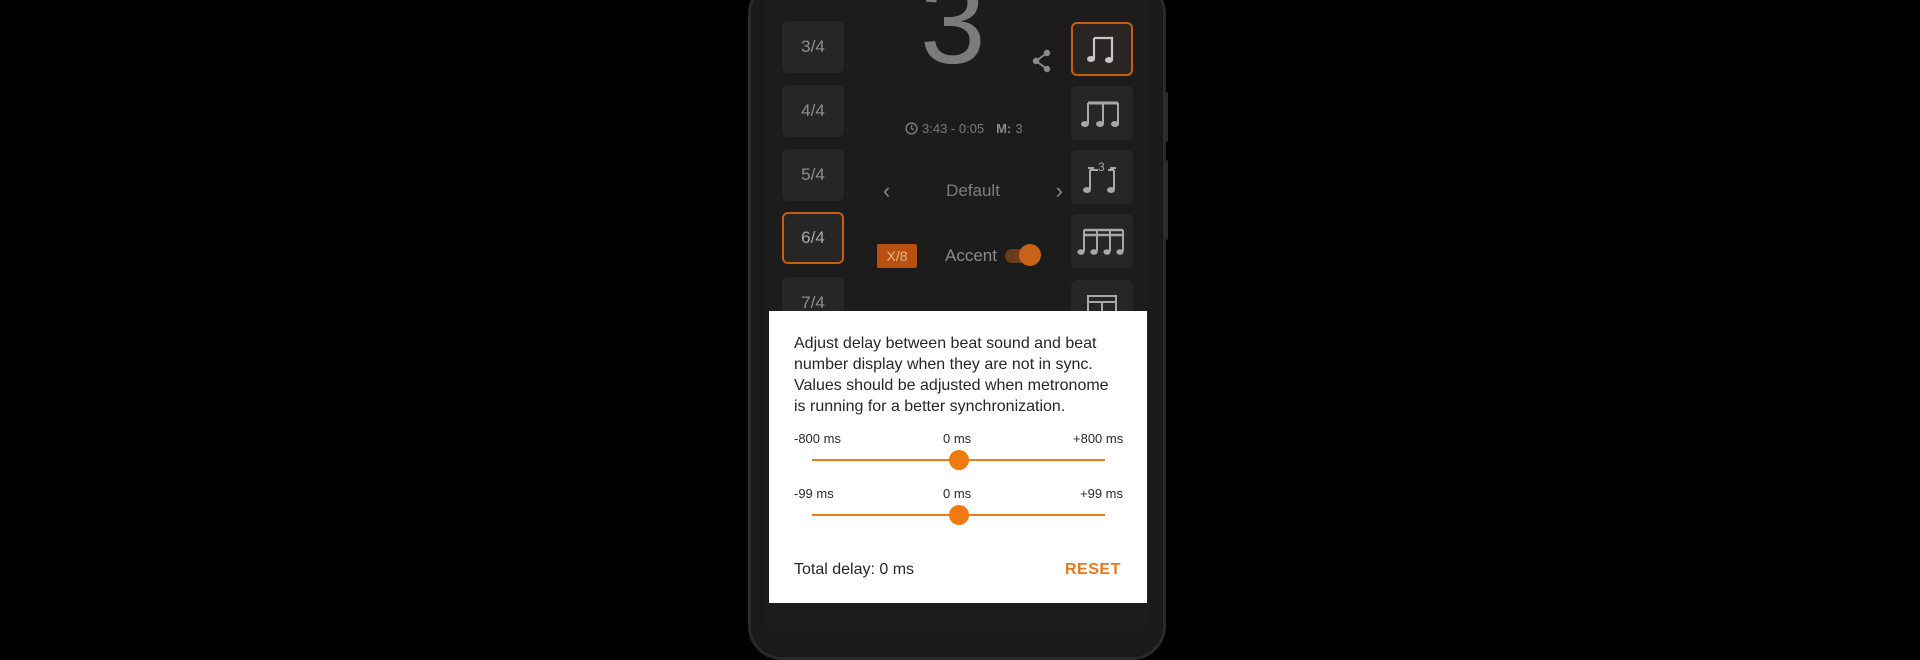  I want to click on slider2-value-label: 0 ms, so click(957, 493).